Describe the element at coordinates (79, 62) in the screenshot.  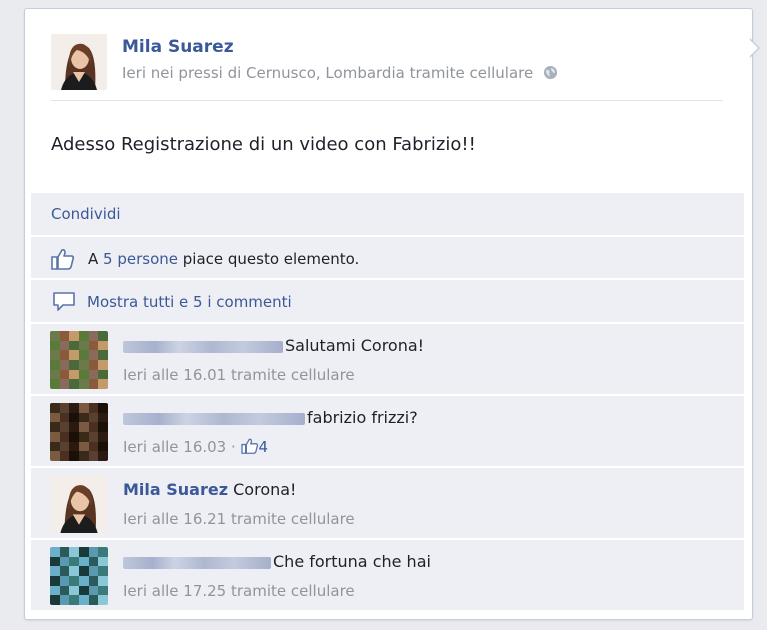
I see `author-avatar` at that location.